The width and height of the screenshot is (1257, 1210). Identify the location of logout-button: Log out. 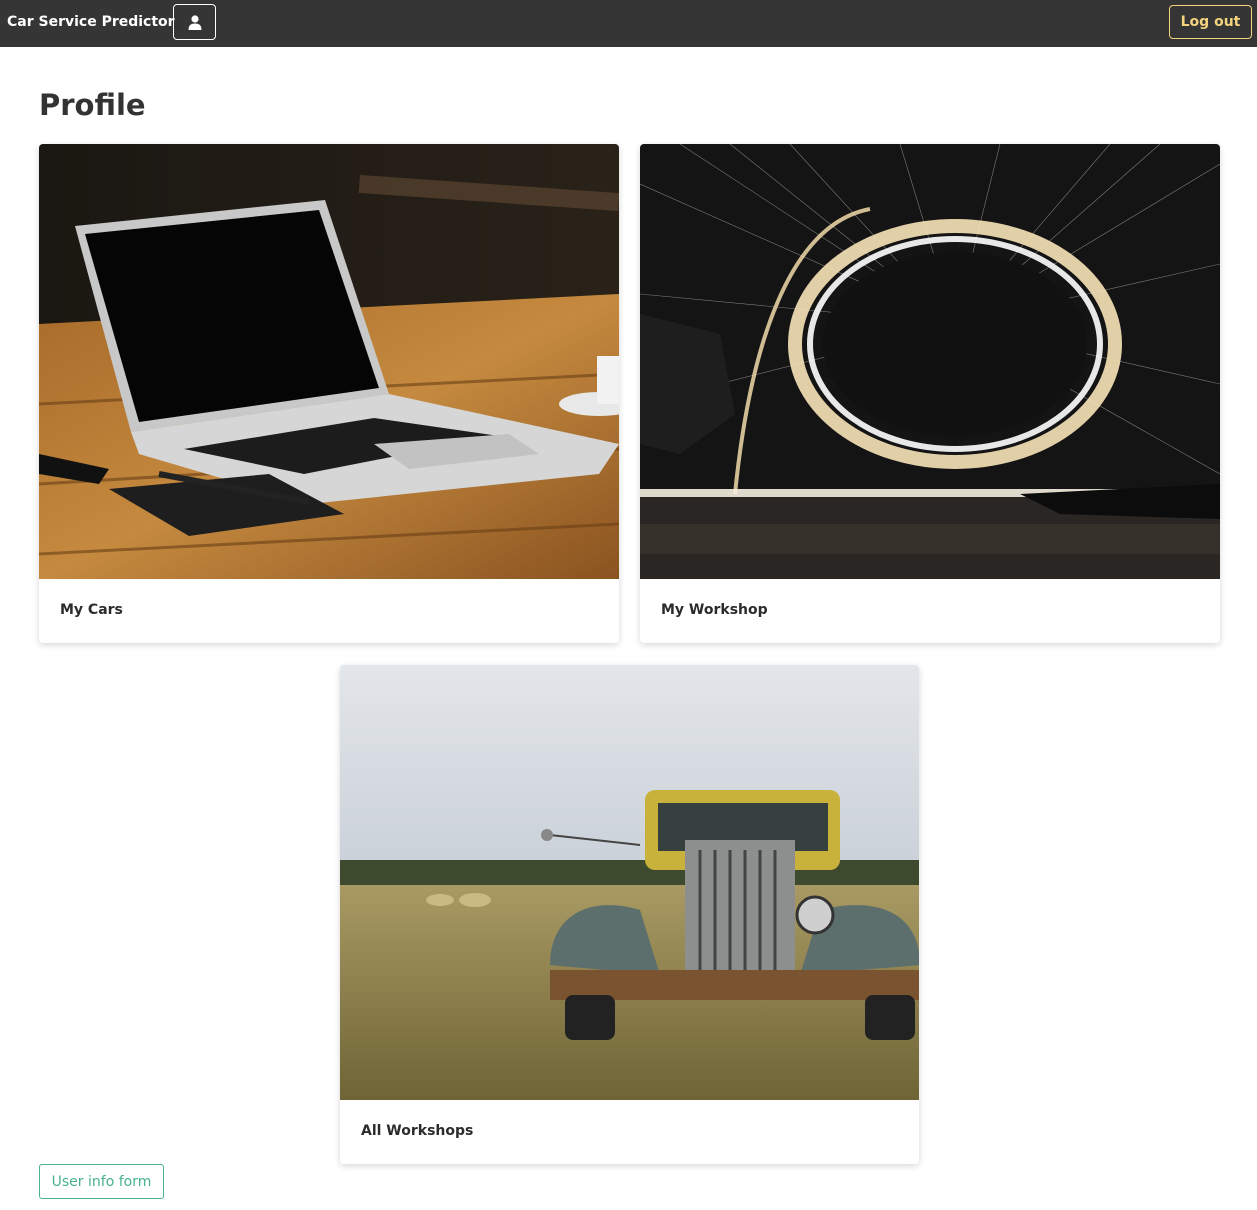
(1210, 22).